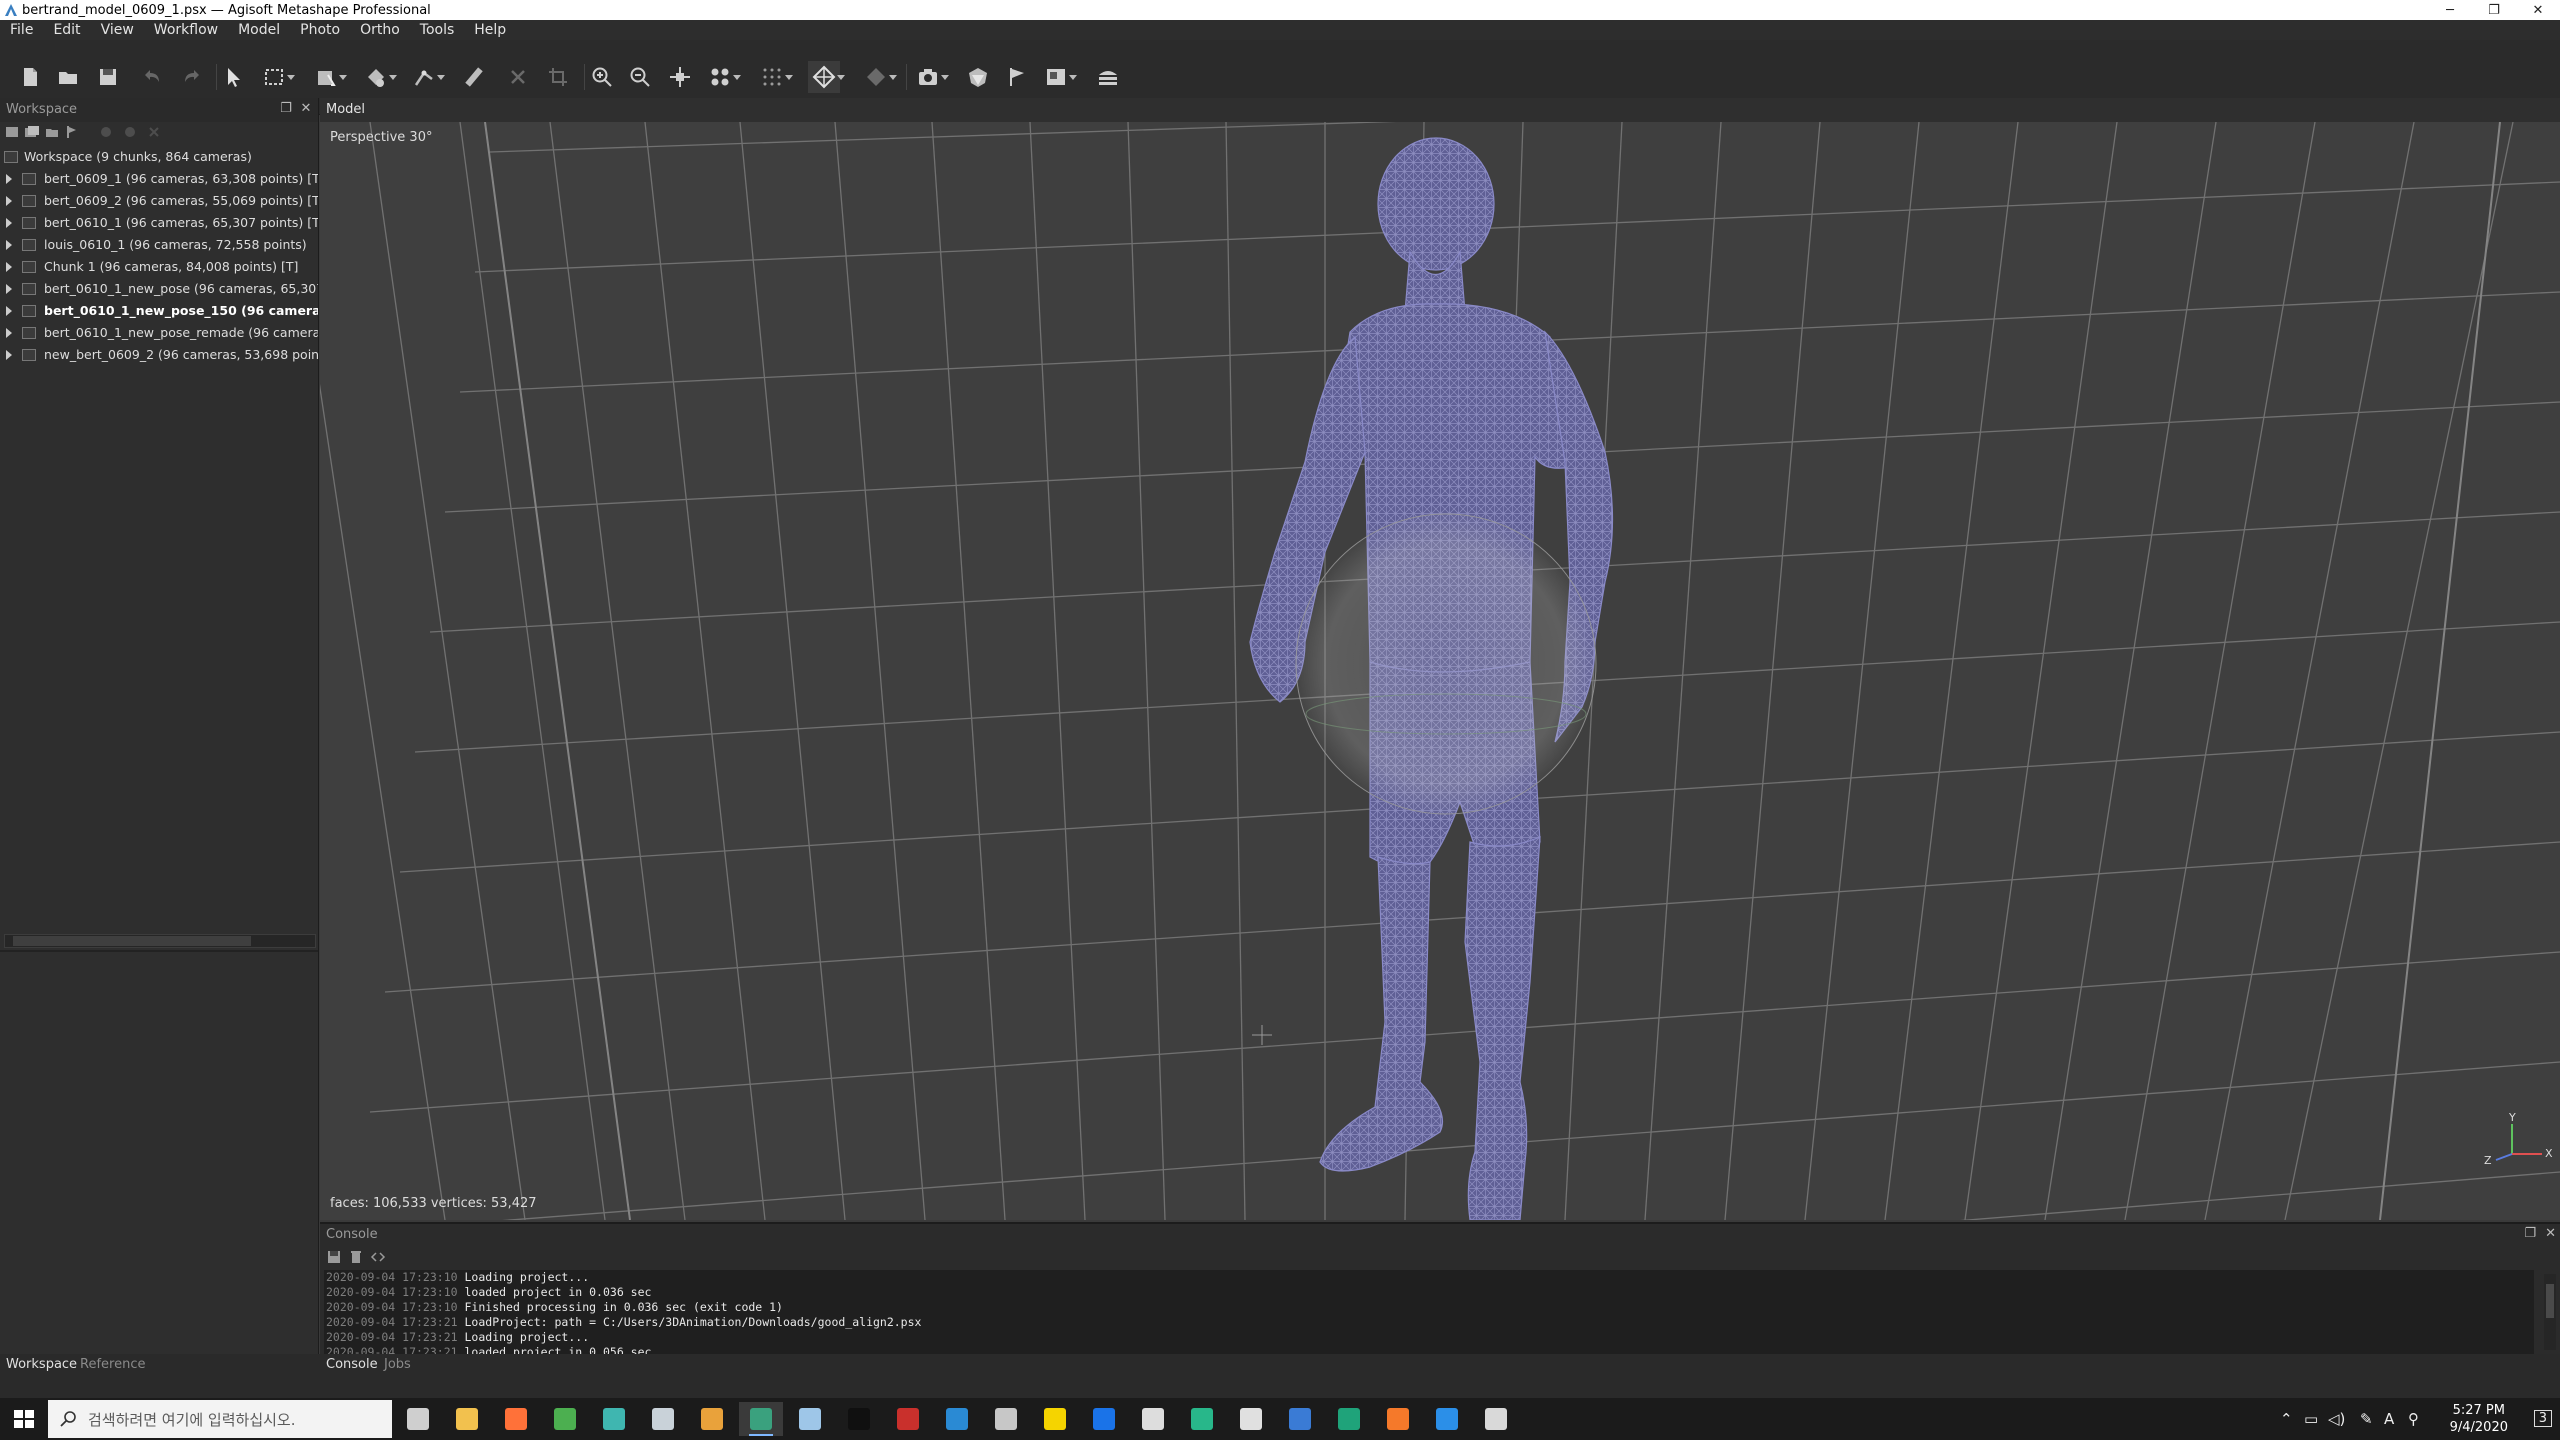 The width and height of the screenshot is (2560, 1440). Describe the element at coordinates (810, 1419) in the screenshot. I see `photo-app-icon` at that location.